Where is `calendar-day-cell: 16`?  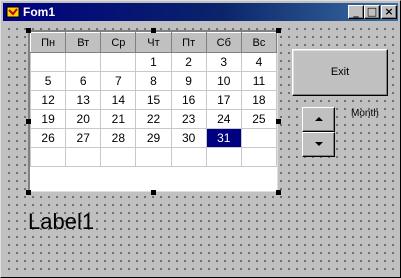 calendar-day-cell: 16 is located at coordinates (188, 100).